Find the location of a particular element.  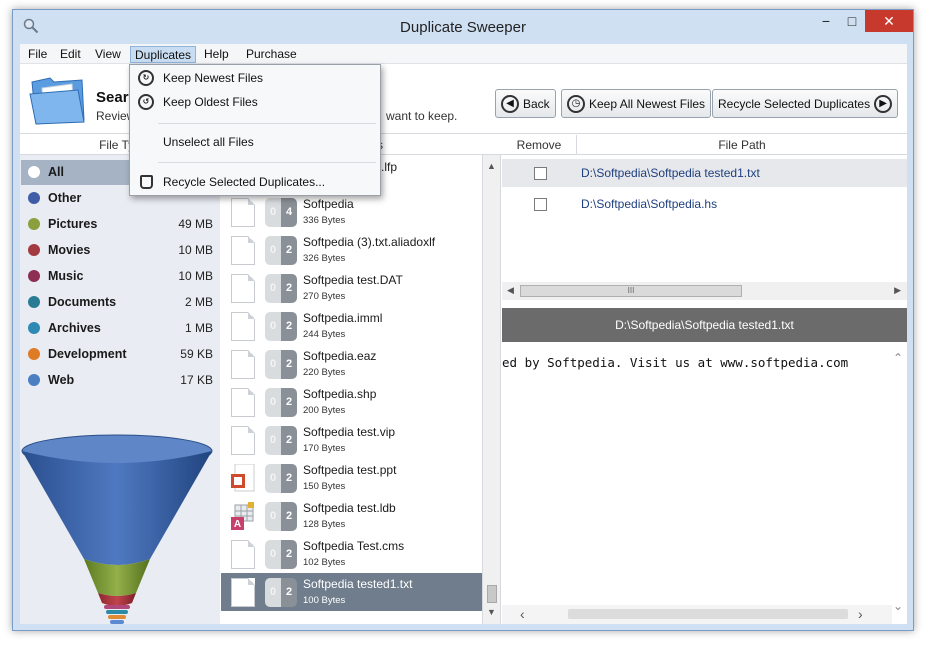

title-bar: Duplicate Sweeper − □ ✕ is located at coordinates (463, 27).